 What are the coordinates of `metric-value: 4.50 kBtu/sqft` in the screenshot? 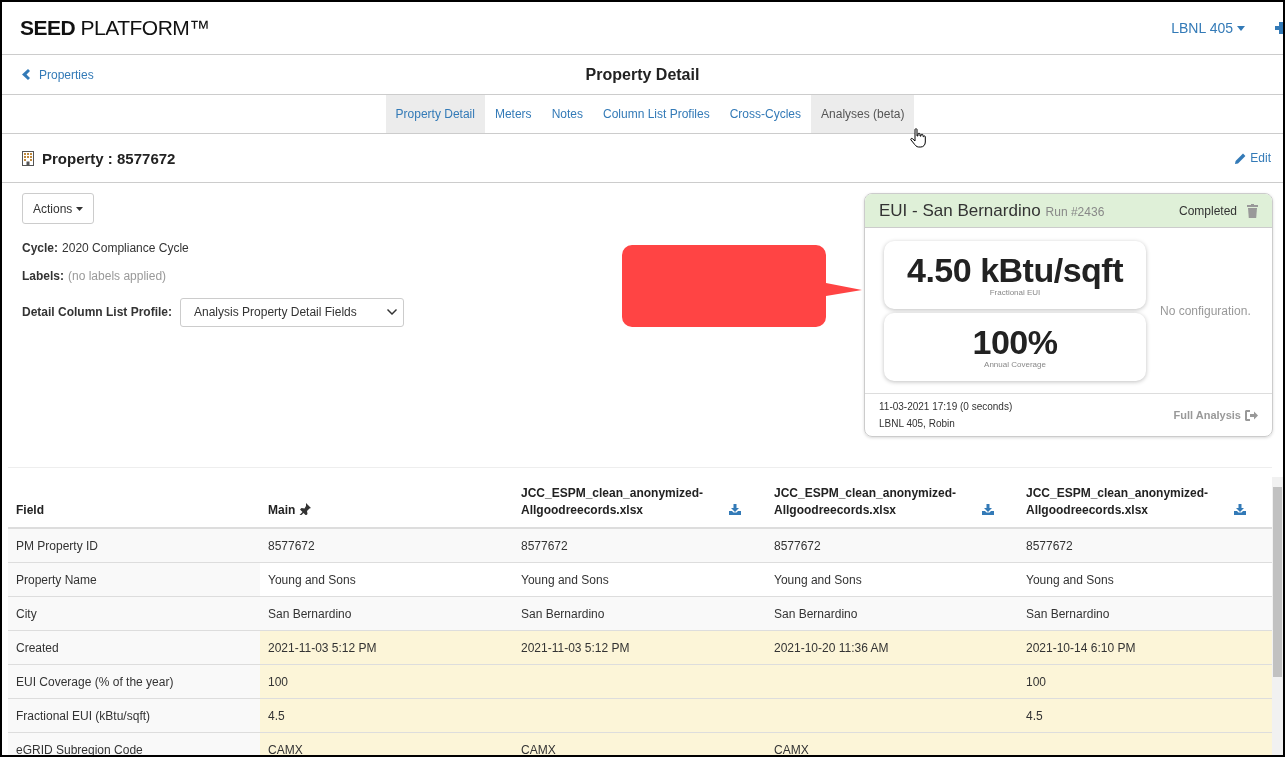 It's located at (1015, 270).